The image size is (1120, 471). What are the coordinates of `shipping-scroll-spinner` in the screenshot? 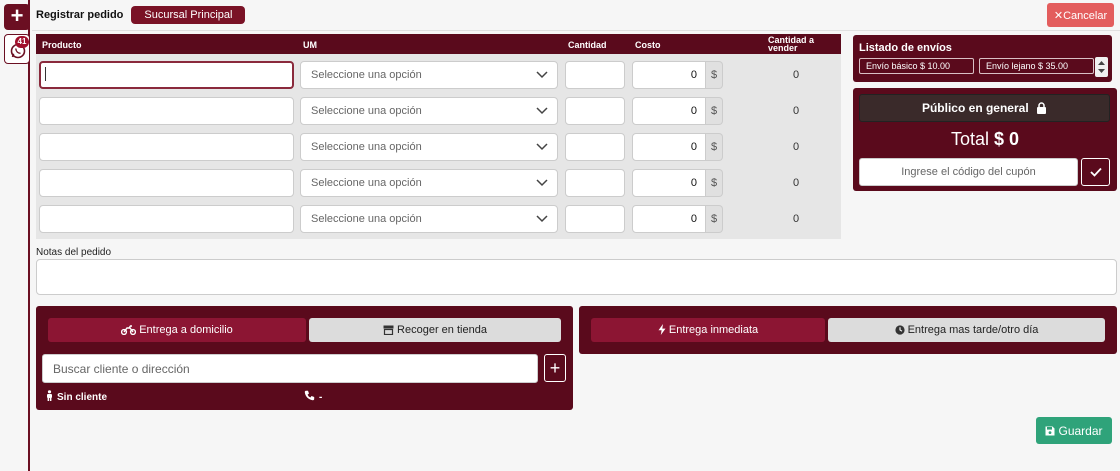 It's located at (1101, 67).